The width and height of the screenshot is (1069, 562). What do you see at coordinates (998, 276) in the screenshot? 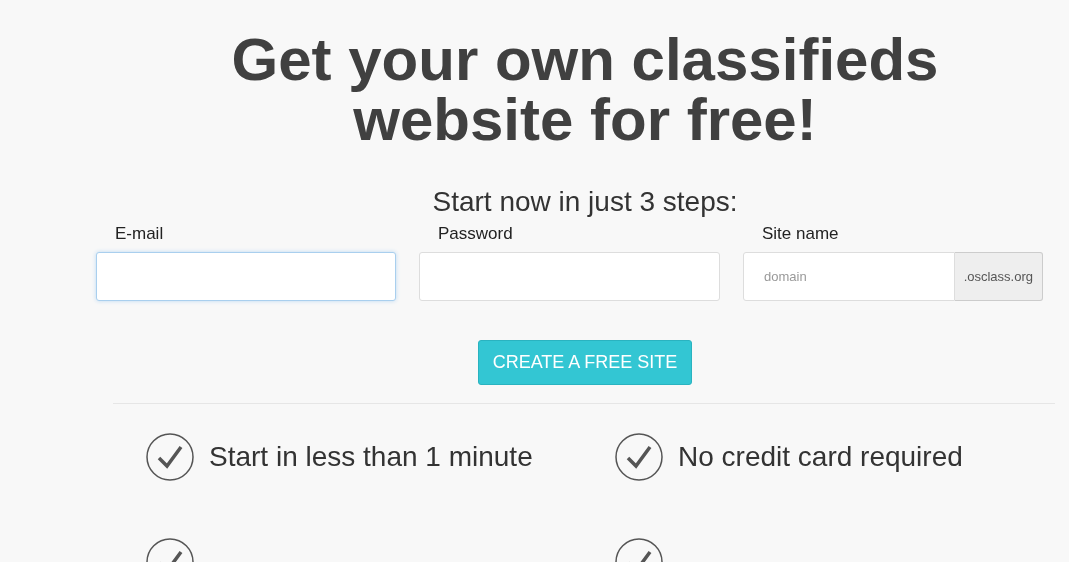
I see `domain-suffix: .osclass.org` at bounding box center [998, 276].